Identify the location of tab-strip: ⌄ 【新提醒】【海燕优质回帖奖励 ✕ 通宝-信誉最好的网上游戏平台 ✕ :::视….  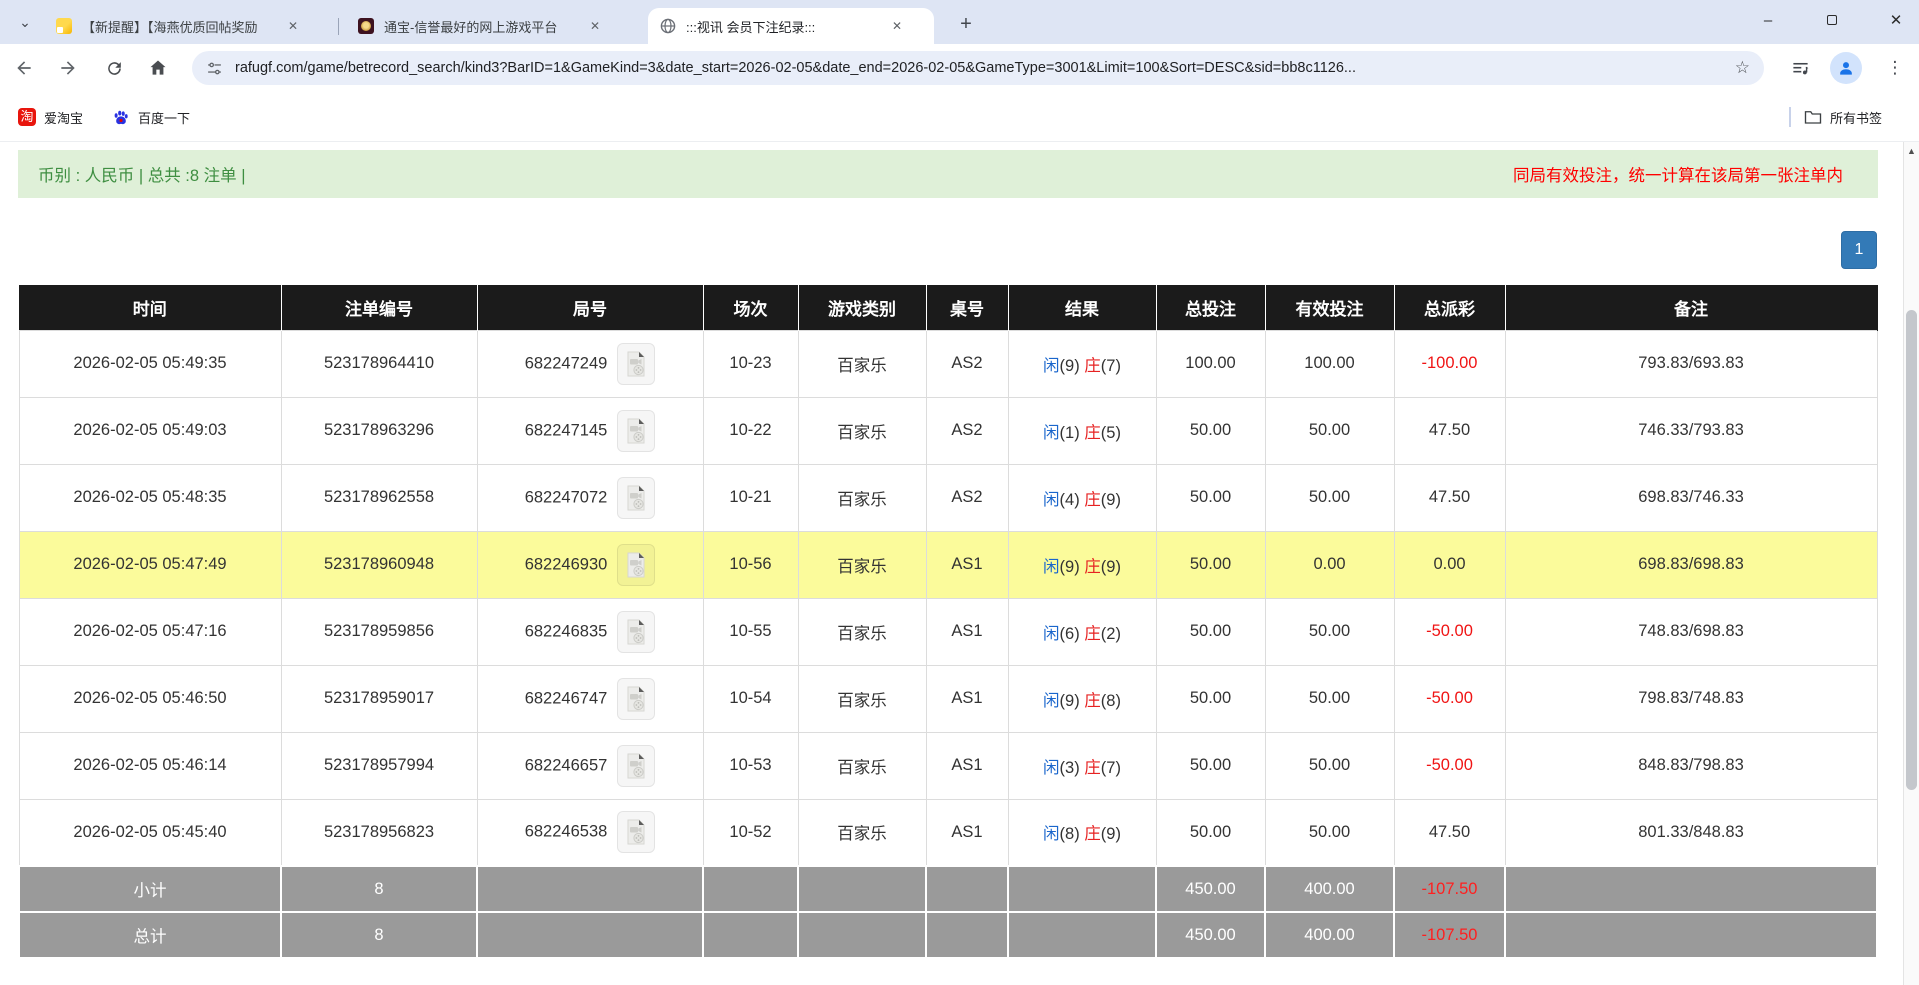
(959, 22).